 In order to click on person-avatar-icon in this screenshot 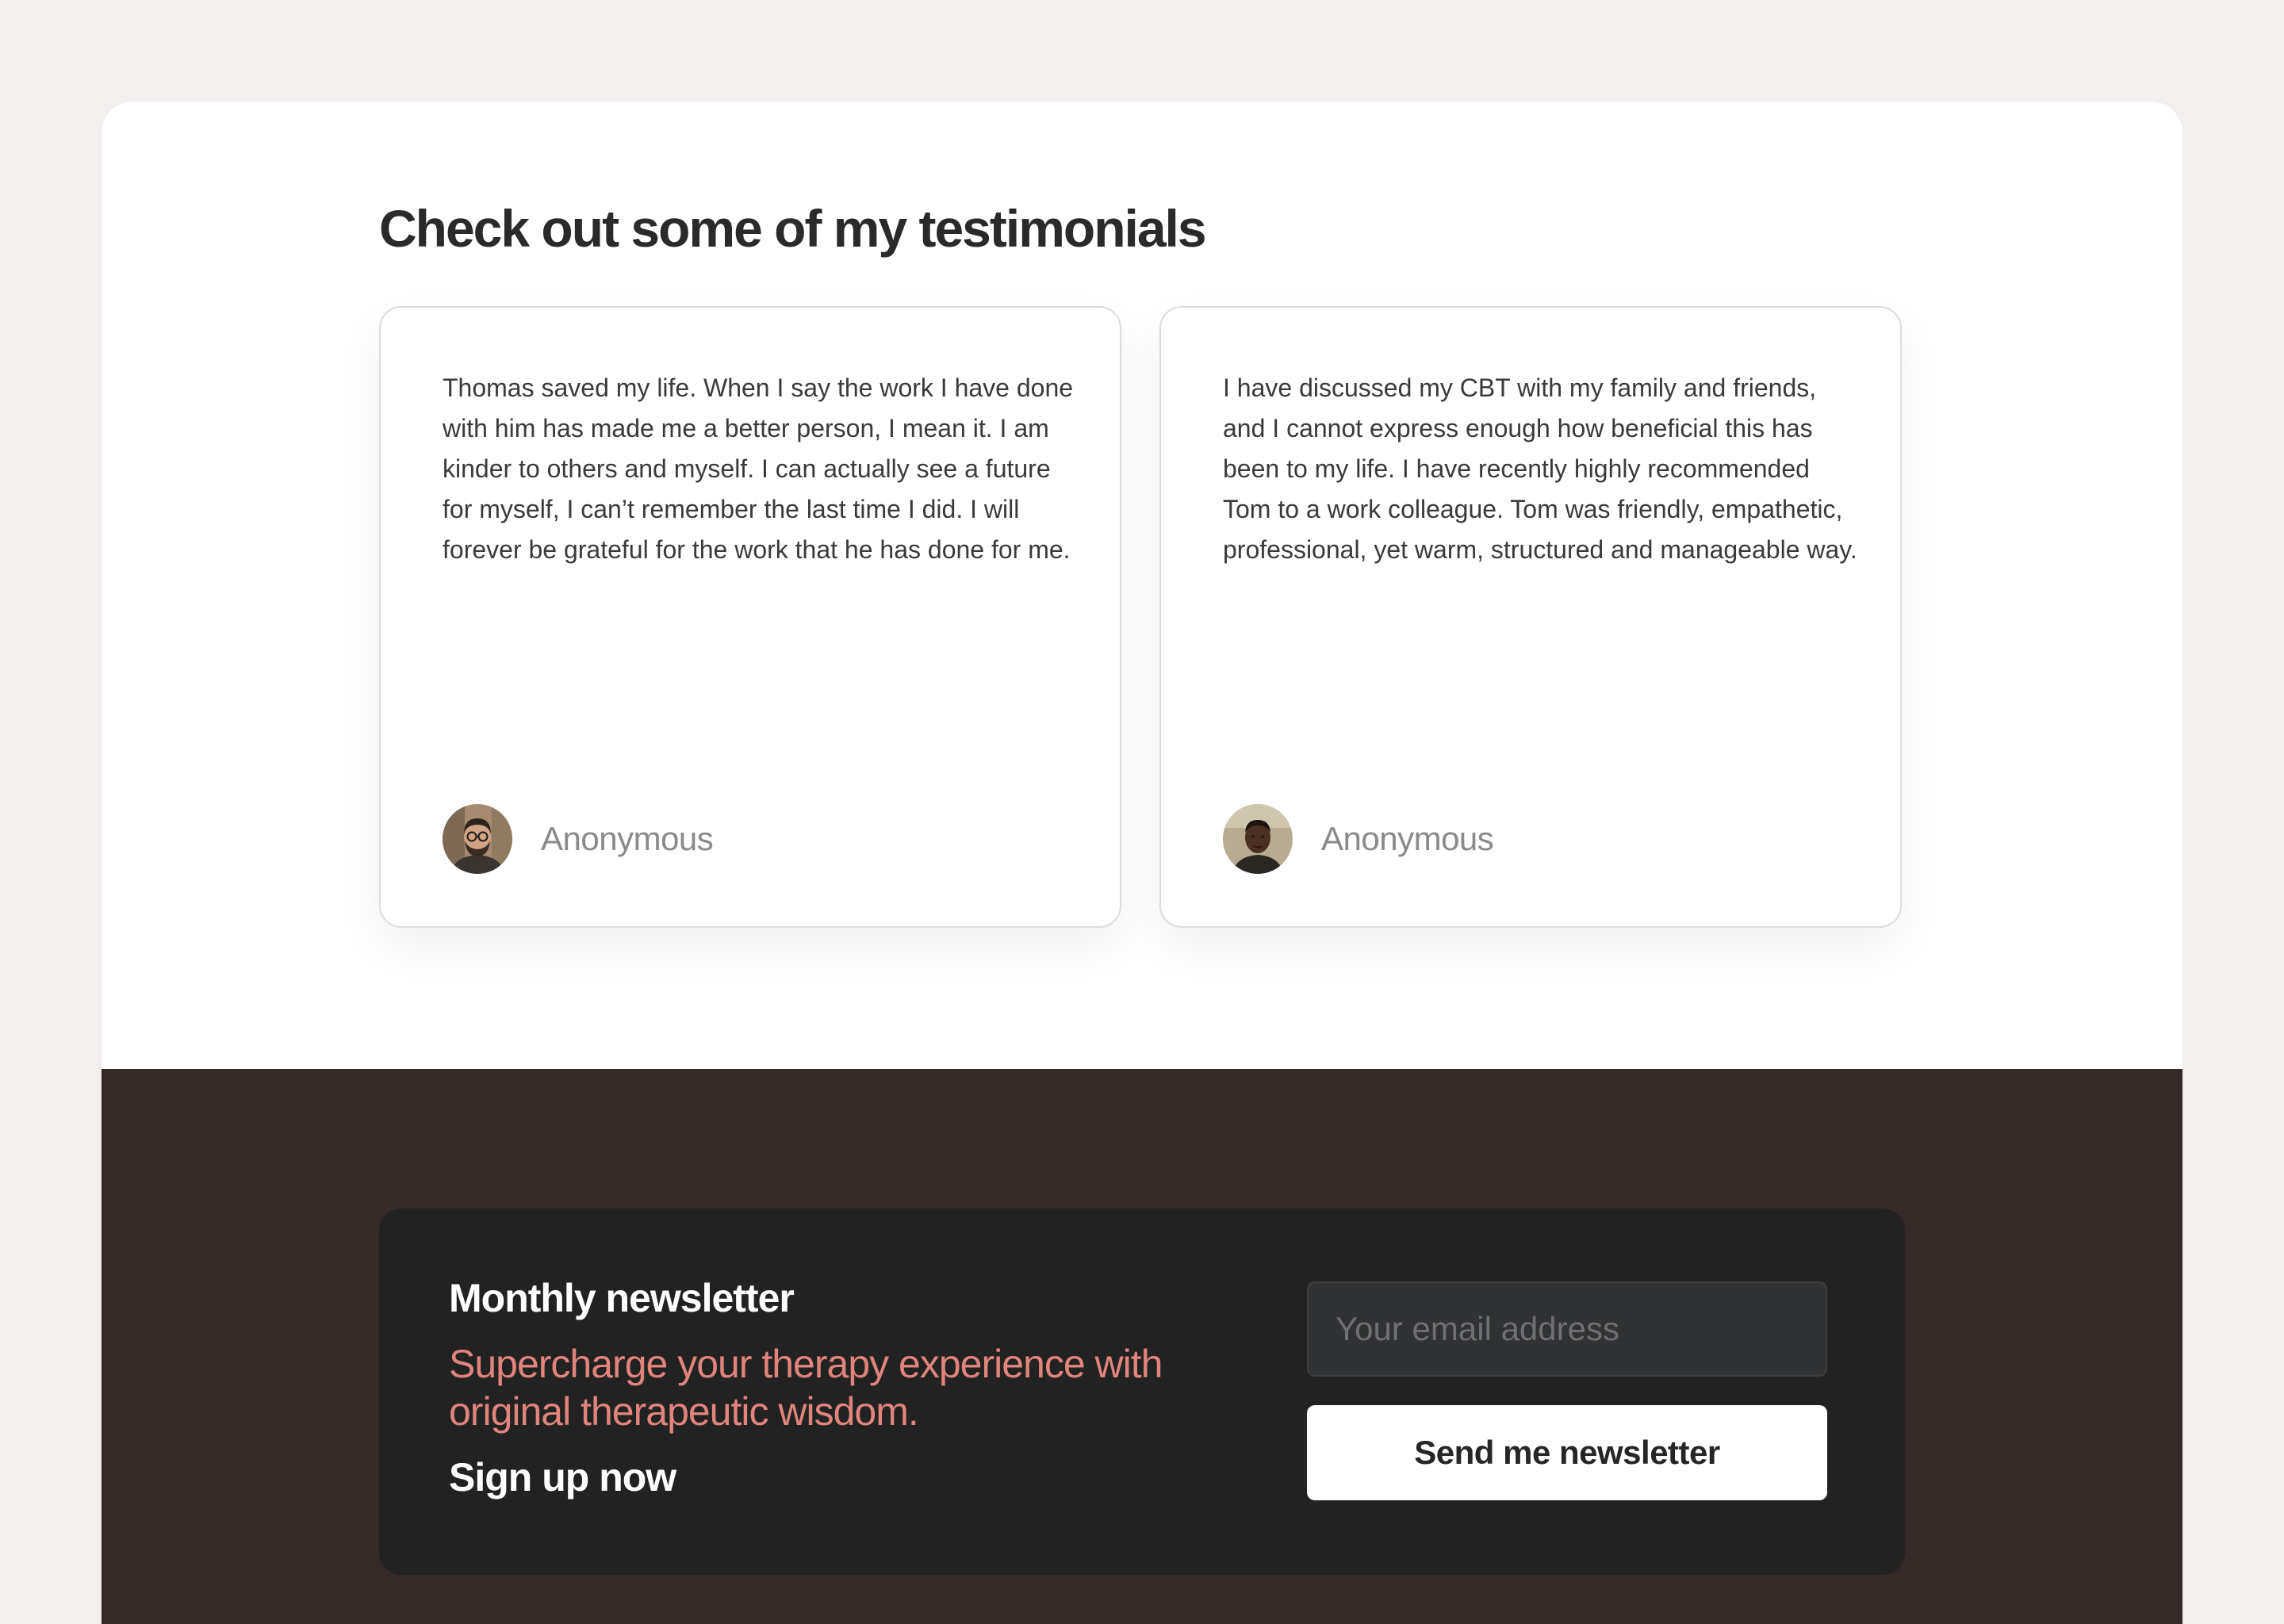, I will do `click(1258, 839)`.